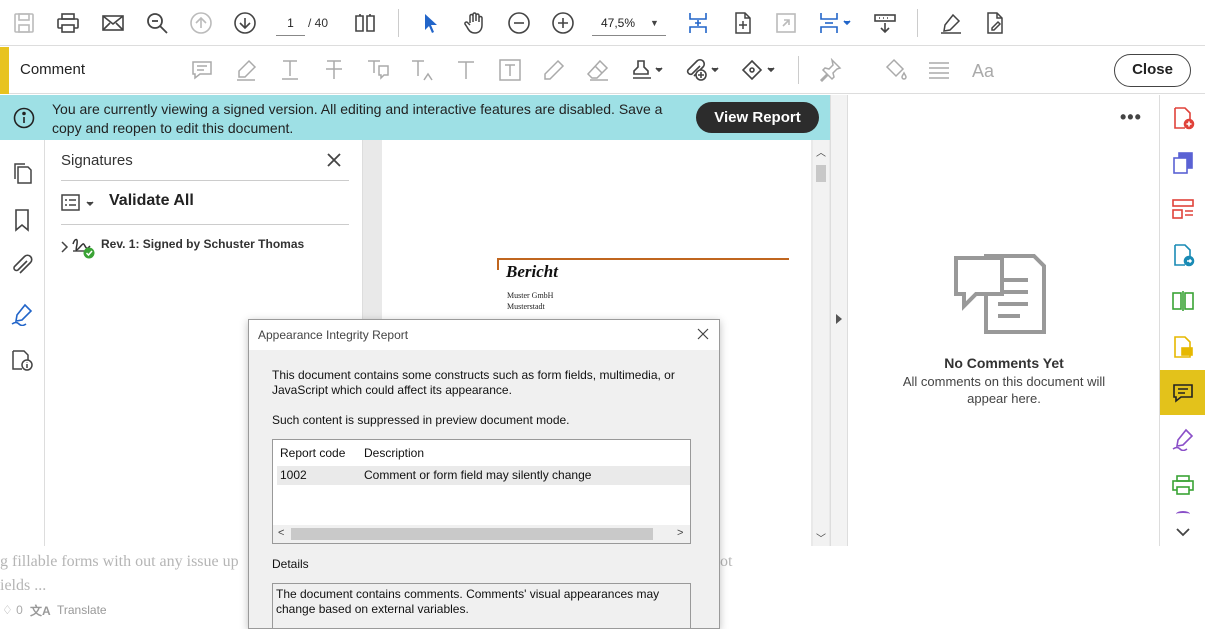 This screenshot has height=629, width=1205. I want to click on column-header-code: Report code, so click(312, 453).